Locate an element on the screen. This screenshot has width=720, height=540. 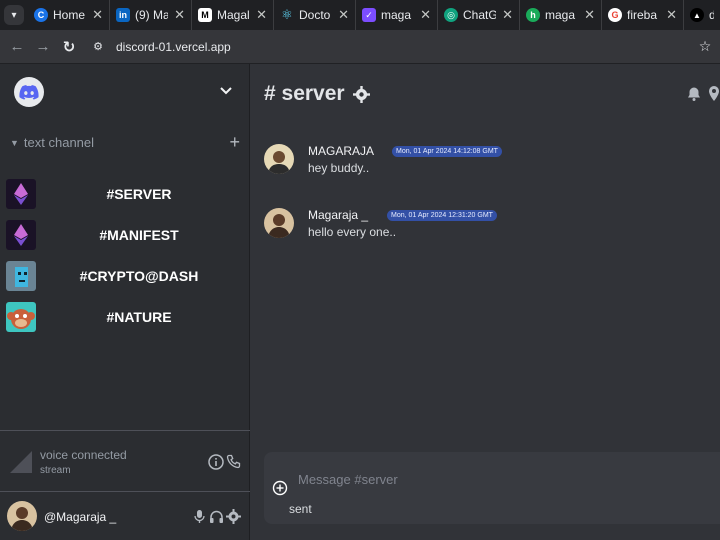
chevron-down-icon: ▾ is located at coordinates (14, 15).